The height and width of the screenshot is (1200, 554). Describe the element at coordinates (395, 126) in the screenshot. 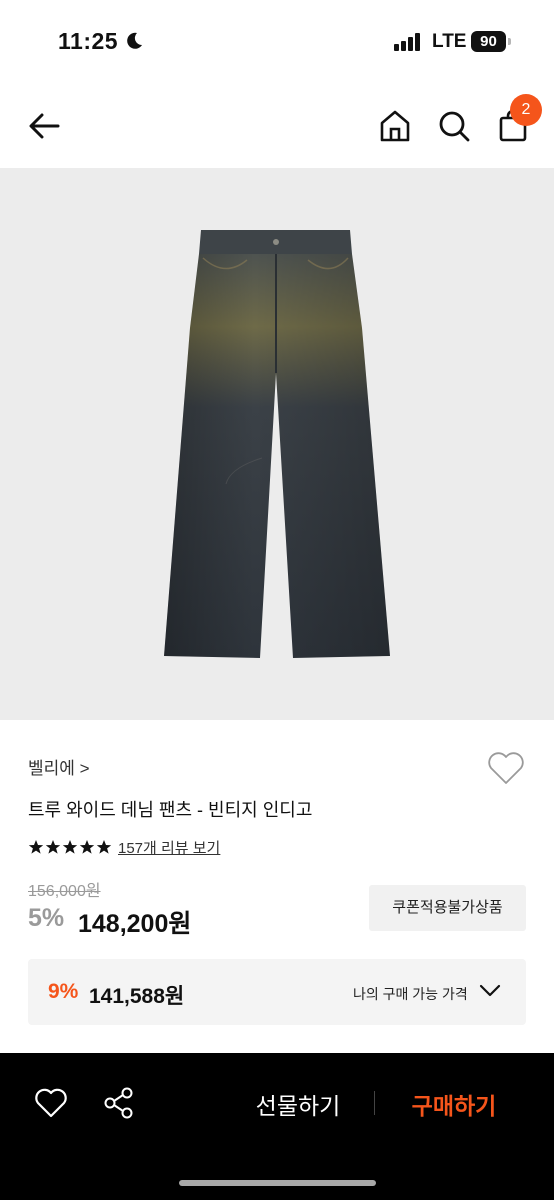

I see `home-icon` at that location.